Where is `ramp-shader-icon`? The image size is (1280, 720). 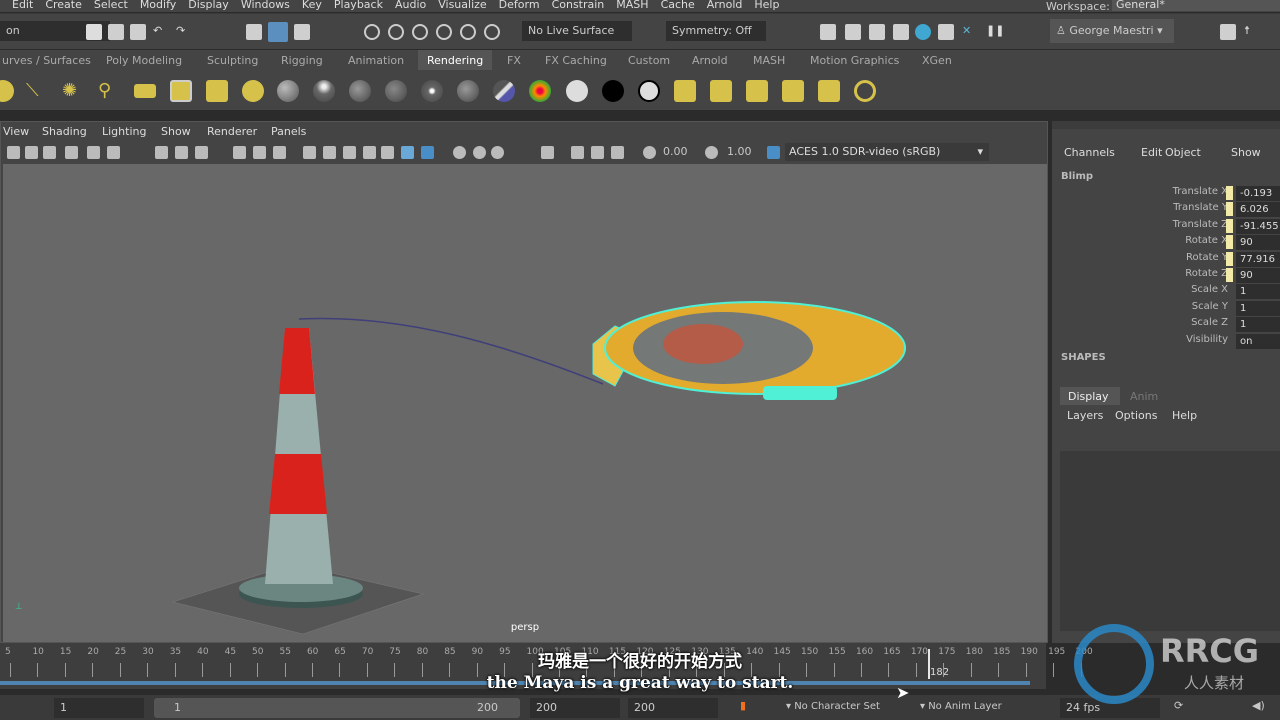 ramp-shader-icon is located at coordinates (504, 91).